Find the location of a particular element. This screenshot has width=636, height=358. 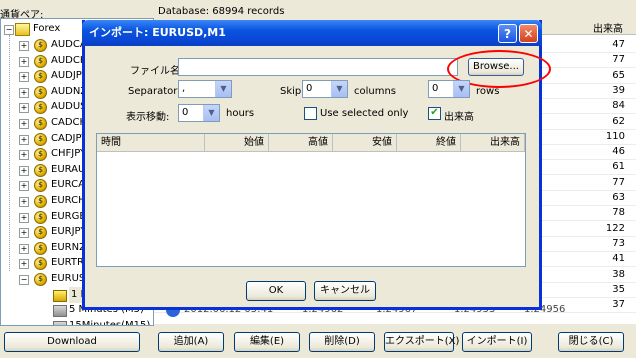

tree-item-timeframe: 15Minutes(M15) is located at coordinates (109, 321).